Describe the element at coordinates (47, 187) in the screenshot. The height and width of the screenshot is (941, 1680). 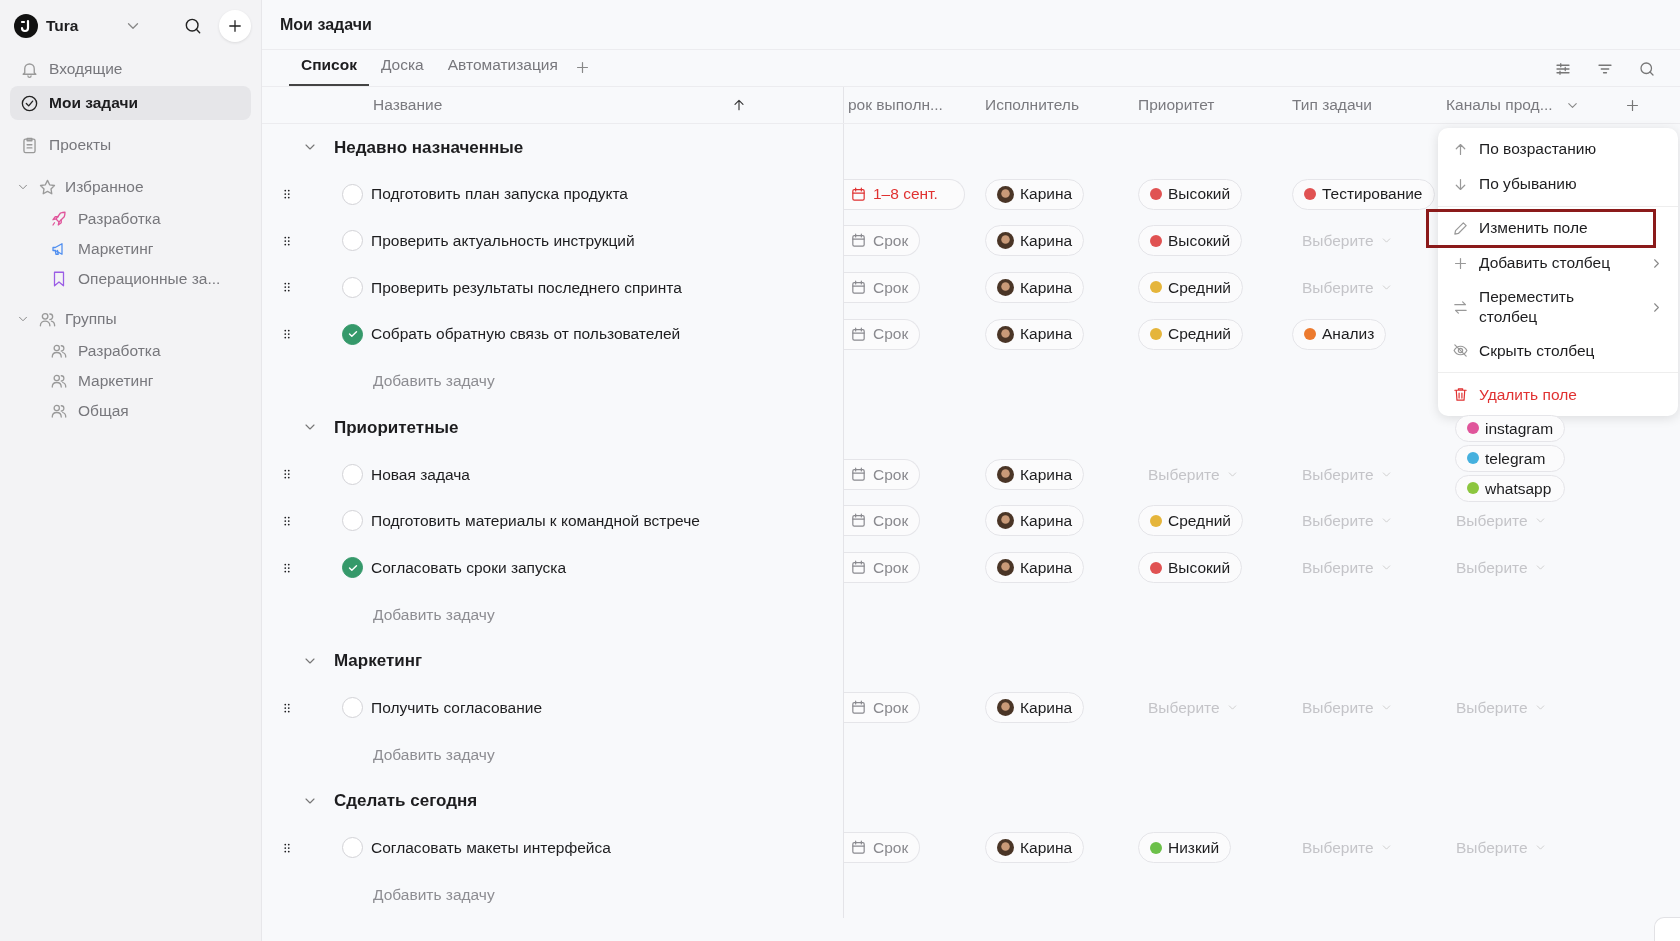
I see `star-icon` at that location.